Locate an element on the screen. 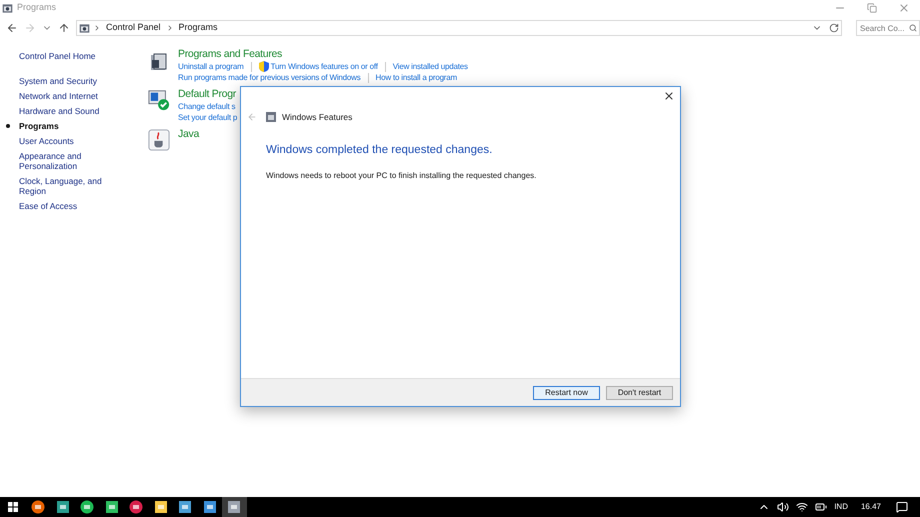 Image resolution: width=920 pixels, height=517 pixels. task-link: Uninstall a program is located at coordinates (211, 66).